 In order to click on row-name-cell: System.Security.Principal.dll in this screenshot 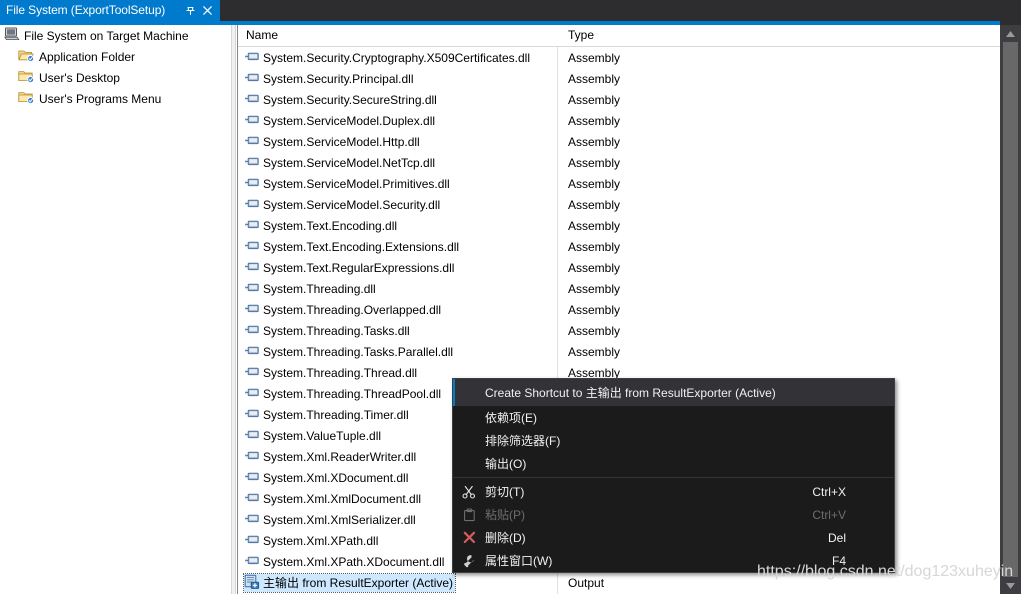, I will do `click(329, 78)`.